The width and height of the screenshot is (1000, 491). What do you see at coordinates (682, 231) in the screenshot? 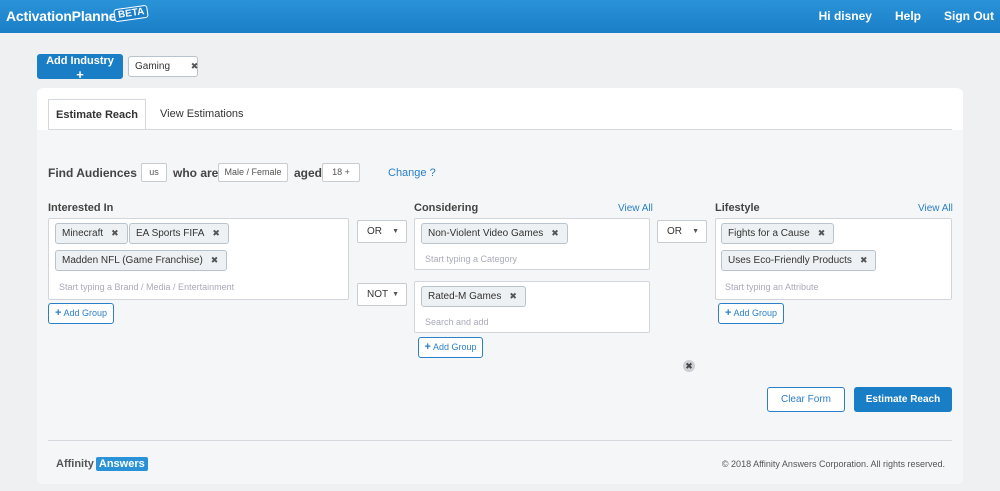
I see `operator-select-or-2: OR ▼` at bounding box center [682, 231].